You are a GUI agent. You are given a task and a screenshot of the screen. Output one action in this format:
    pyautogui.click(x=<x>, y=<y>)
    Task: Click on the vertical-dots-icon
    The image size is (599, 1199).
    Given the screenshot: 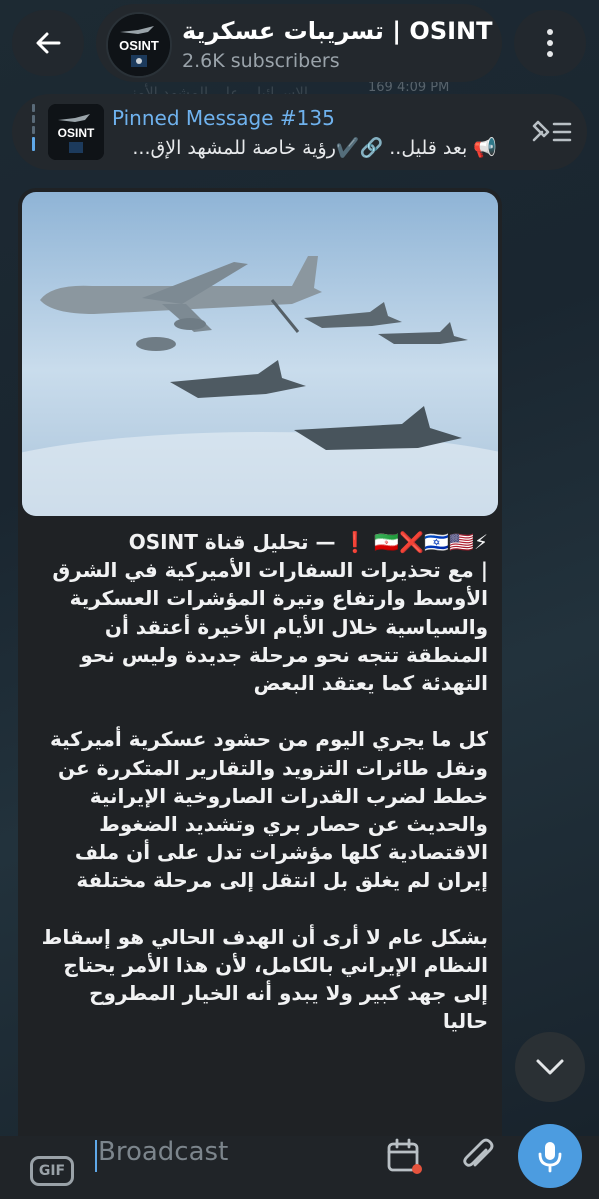 What is the action you would take?
    pyautogui.click(x=550, y=32)
    